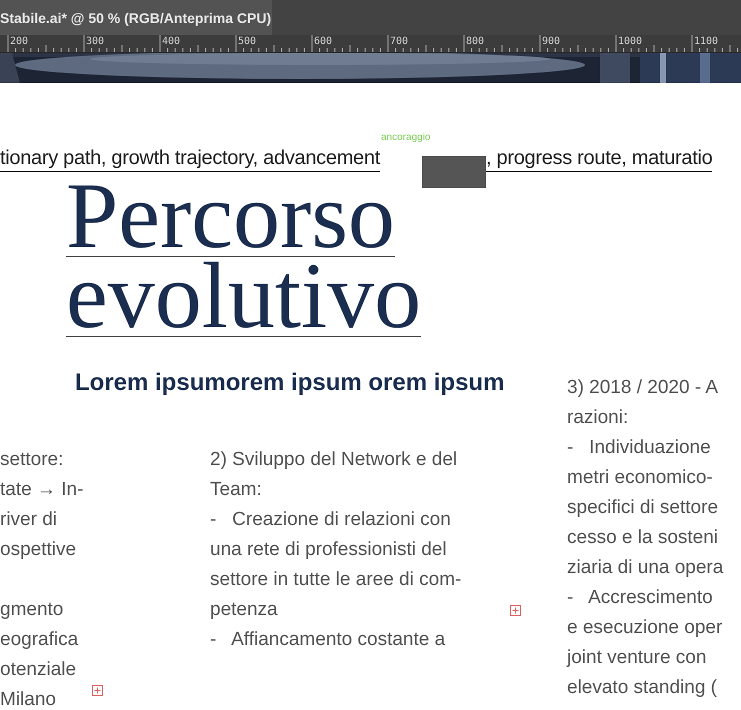  Describe the element at coordinates (475, 41) in the screenshot. I see `ruler-label: 800` at that location.